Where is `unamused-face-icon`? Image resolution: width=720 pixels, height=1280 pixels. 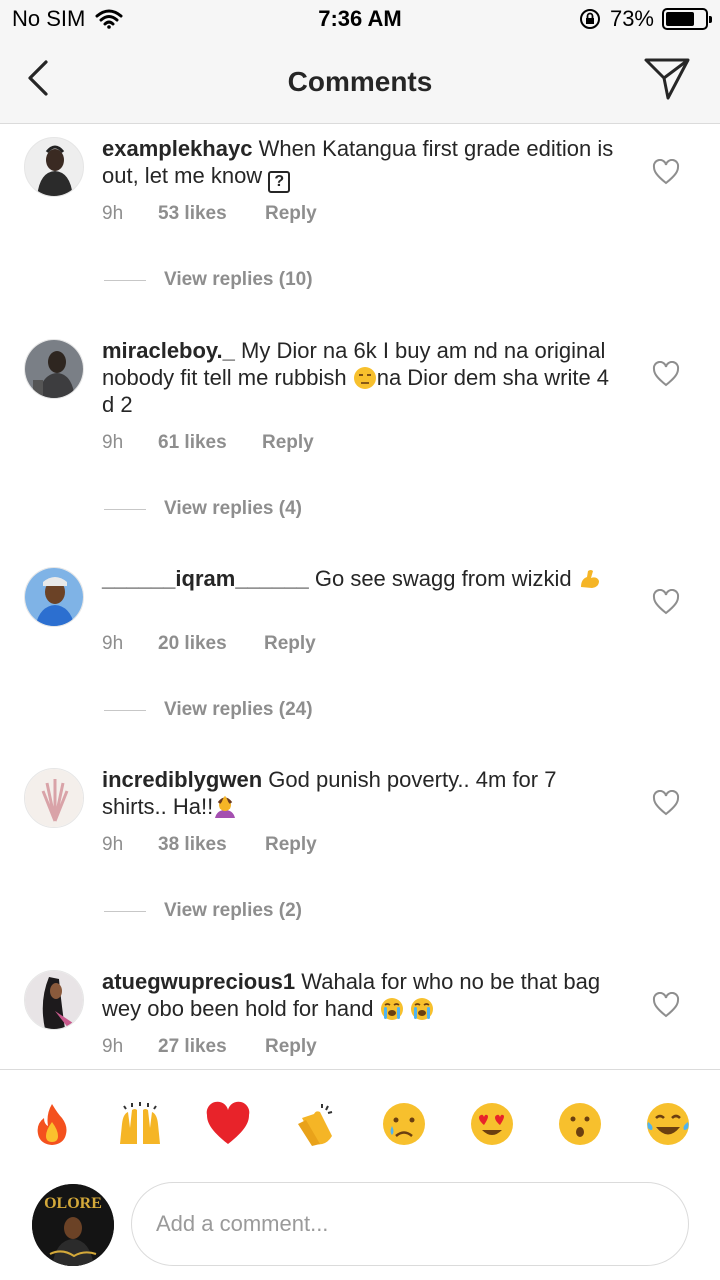 unamused-face-icon is located at coordinates (364, 378).